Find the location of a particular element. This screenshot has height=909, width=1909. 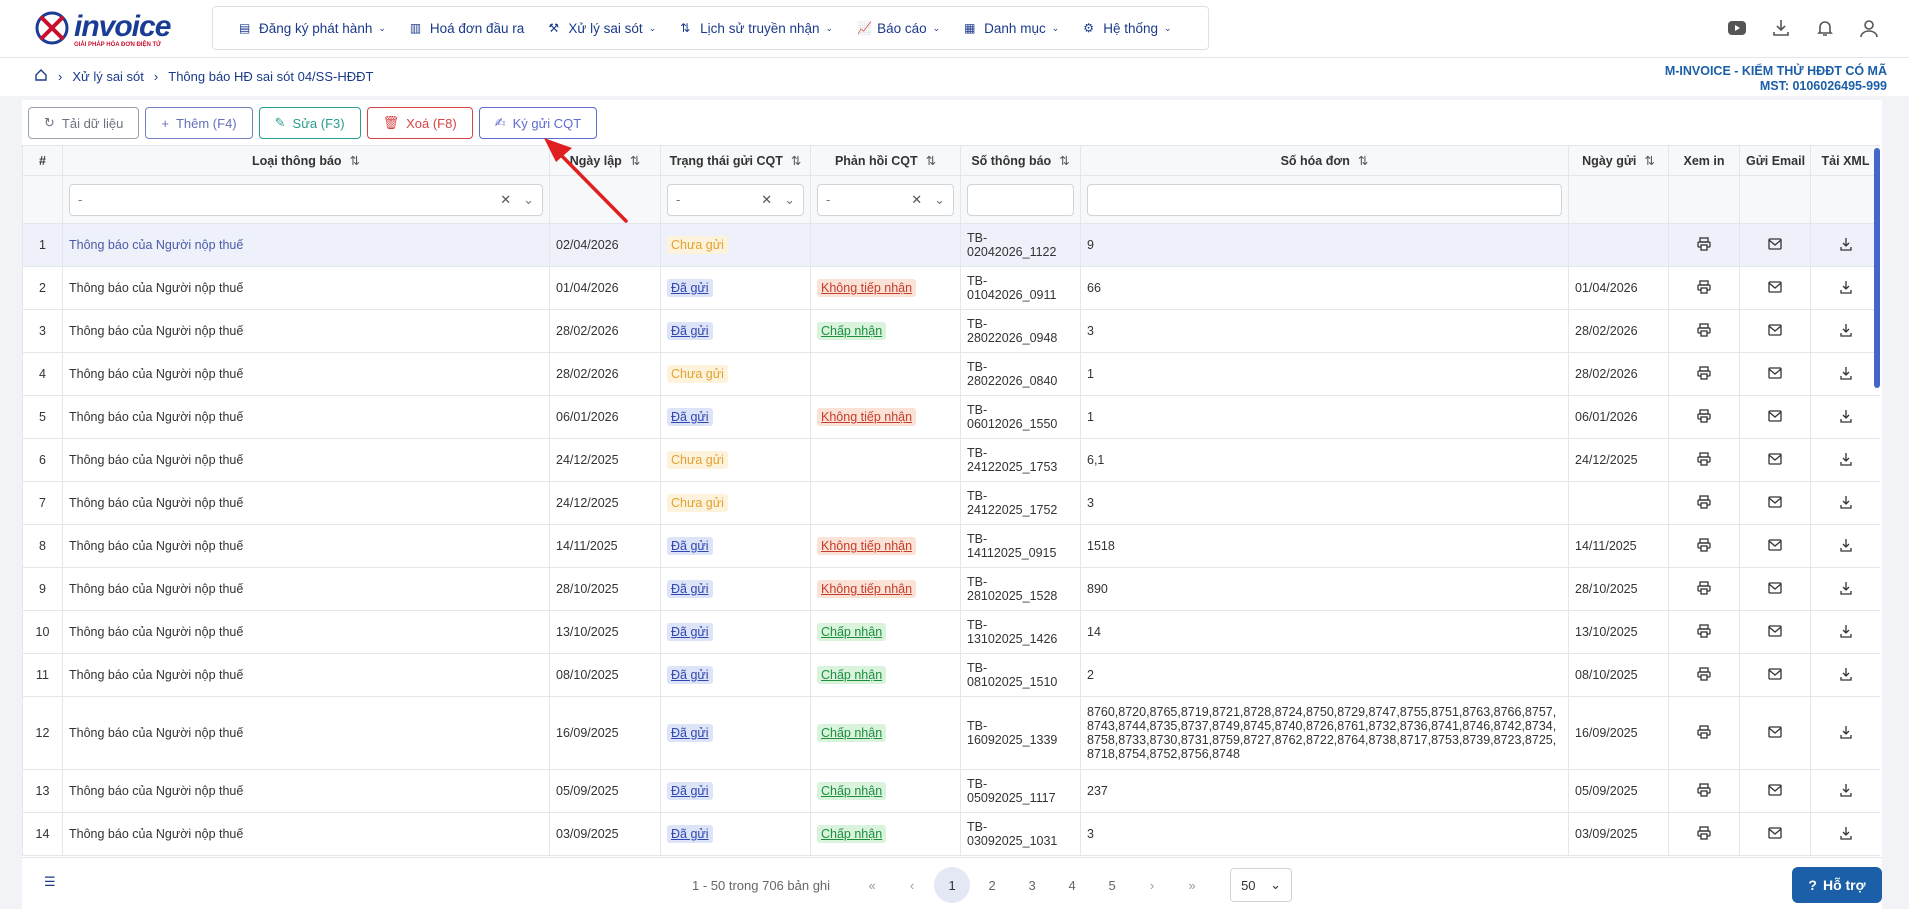

reply-filter-select: - ✕ ⌄ is located at coordinates (885, 199).